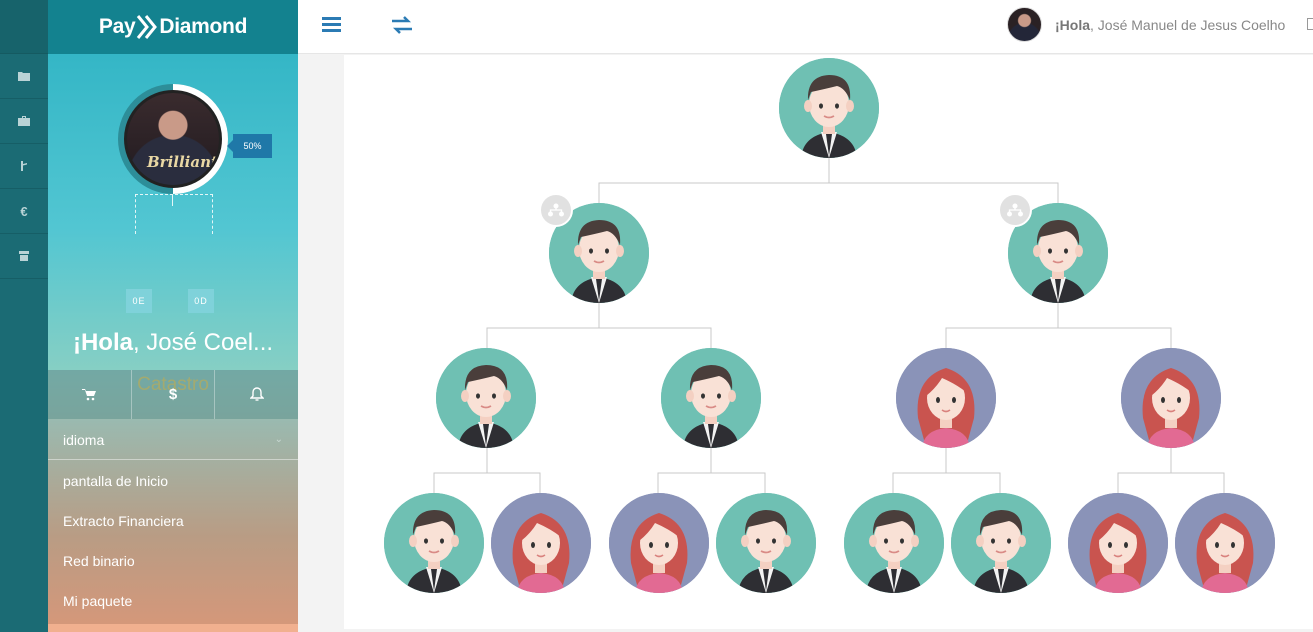  I want to click on tree-node-lr, so click(711, 398).